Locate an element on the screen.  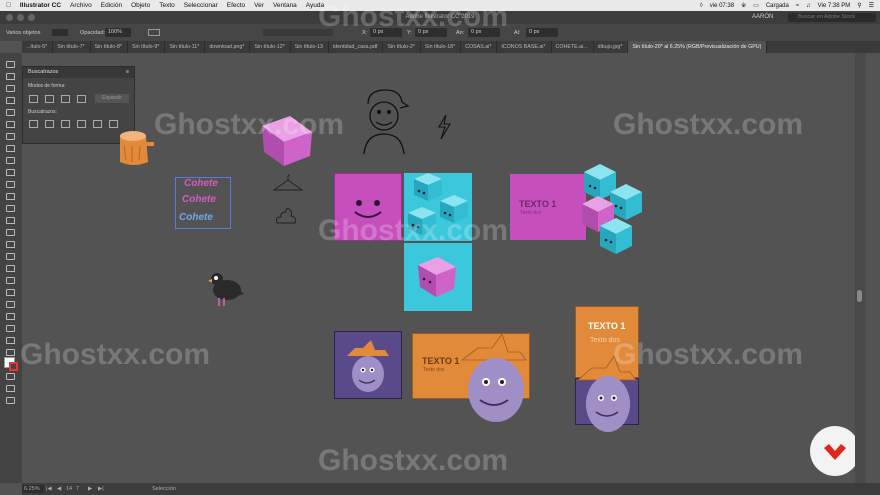
draw-mode-icon is located at coordinates (10, 388).